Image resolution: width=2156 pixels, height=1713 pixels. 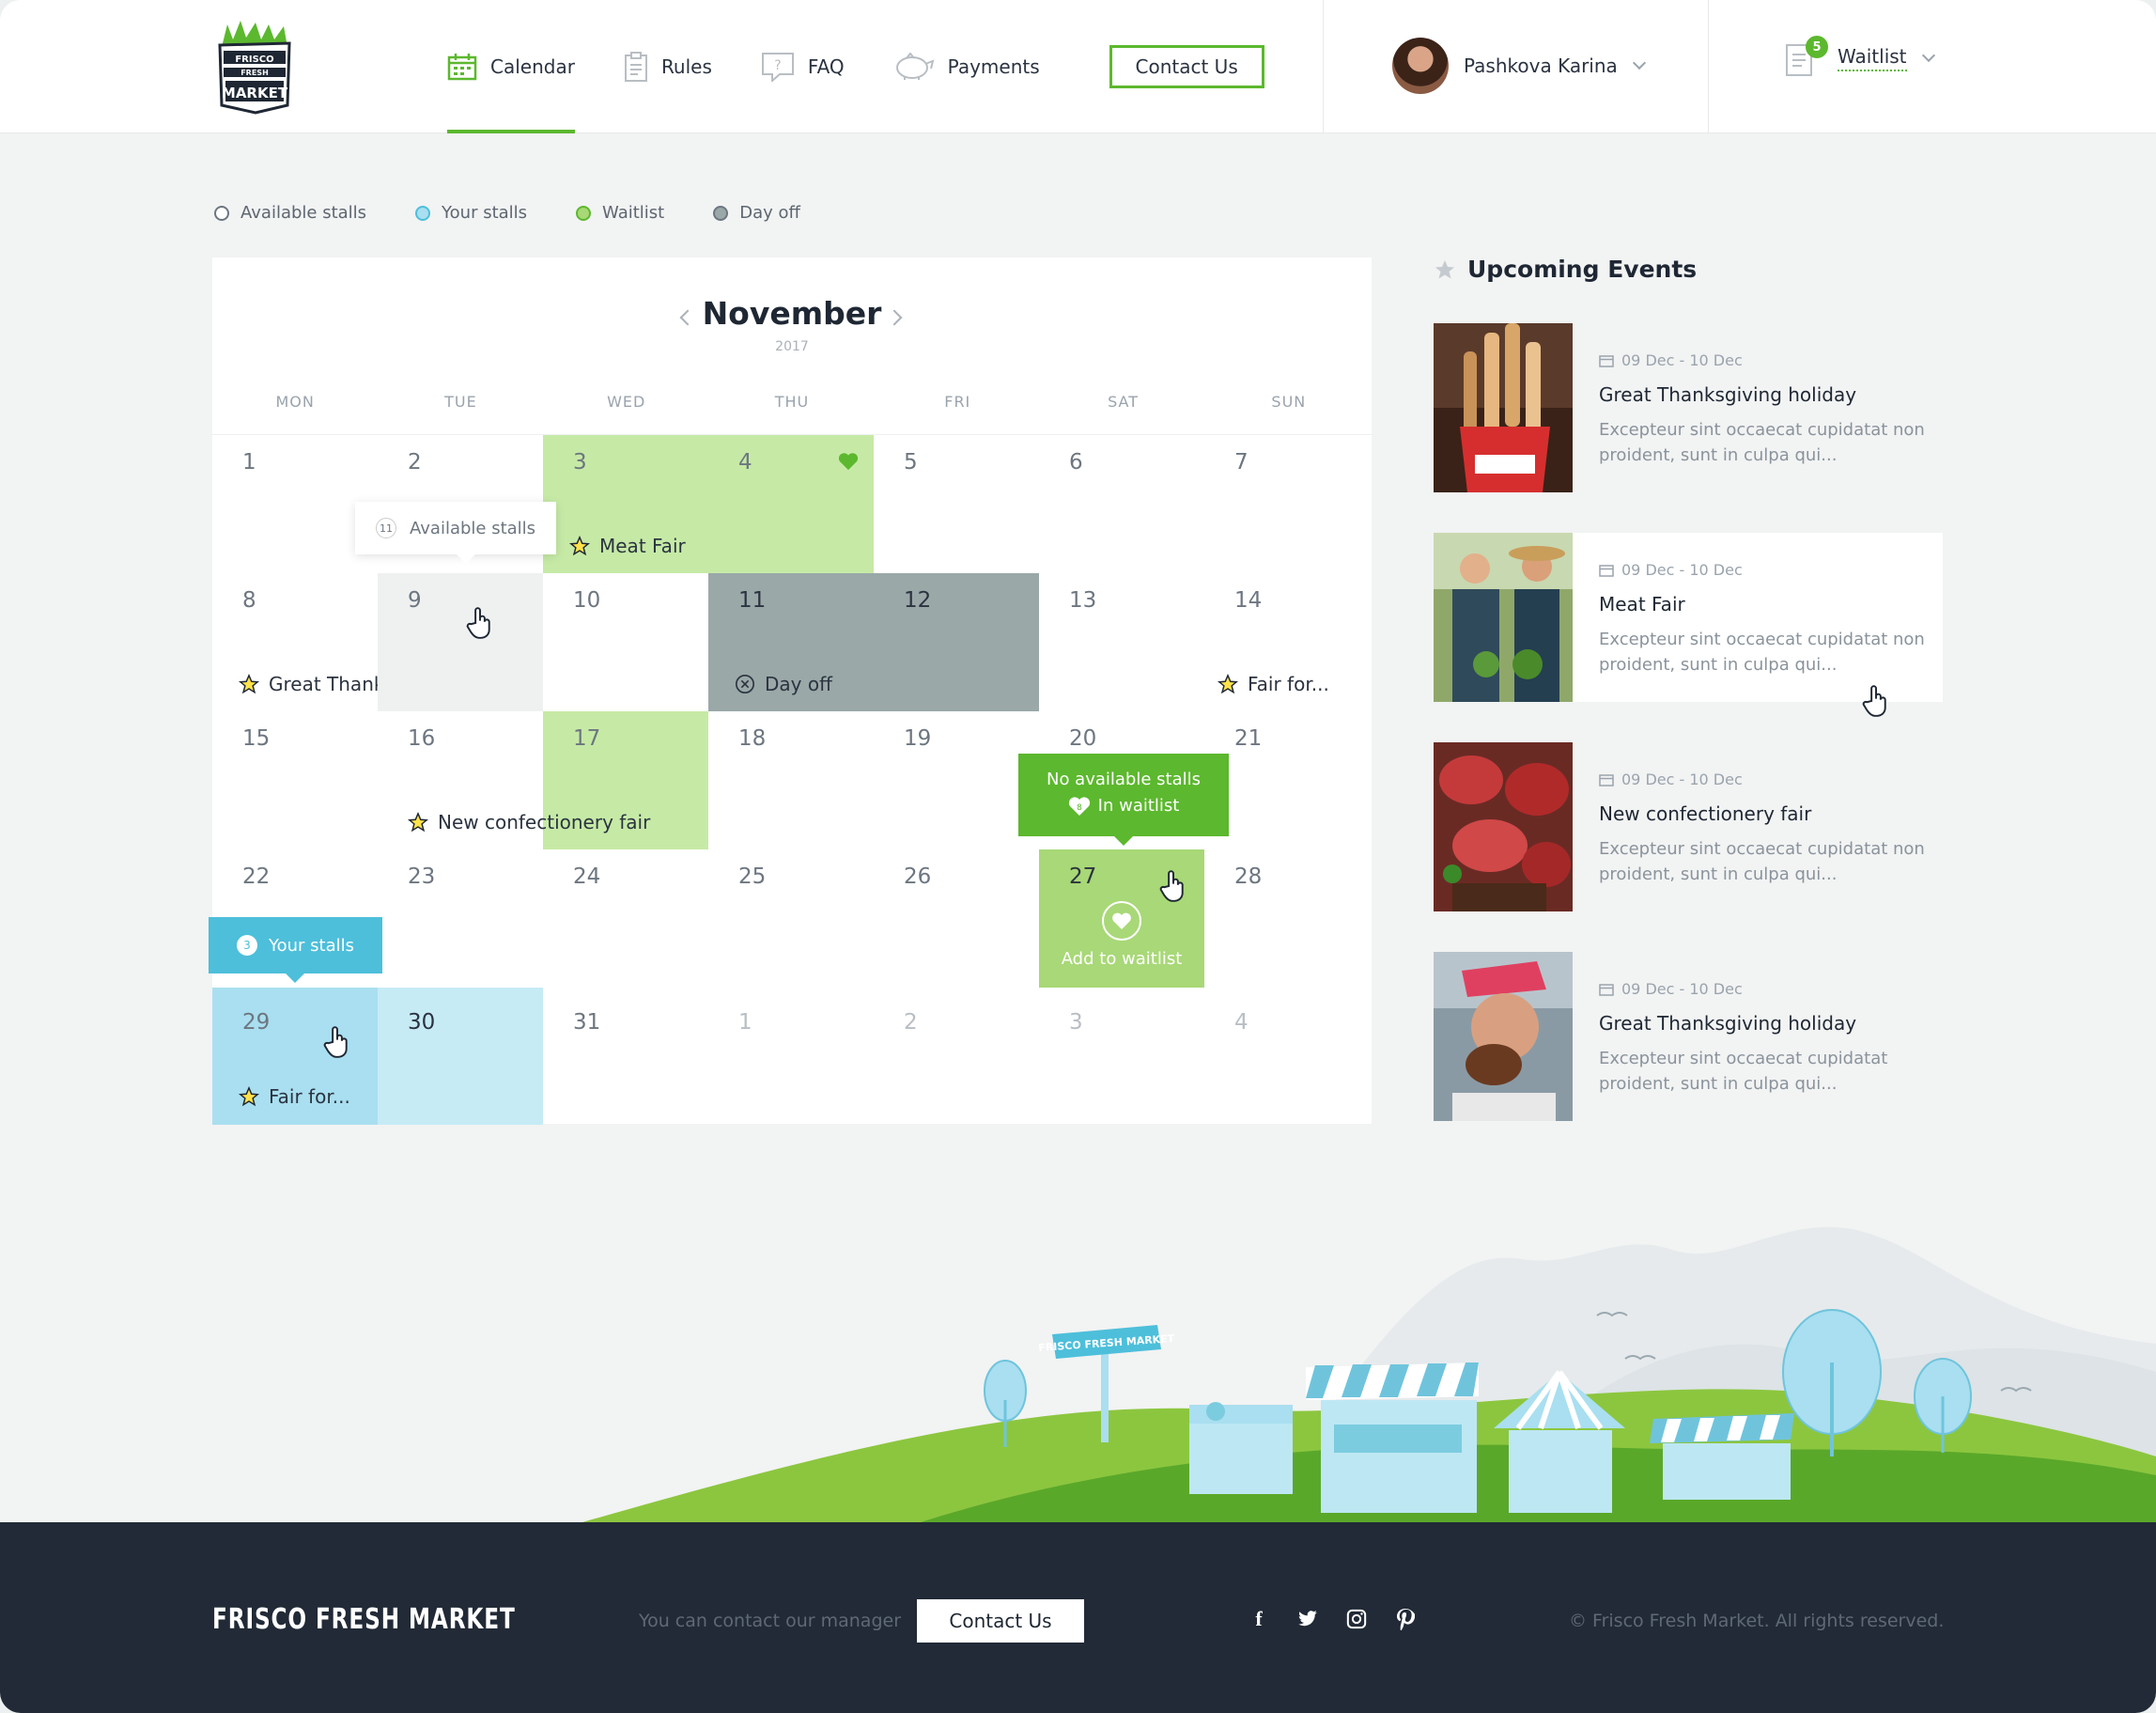 I want to click on day-cell: 28, so click(x=1287, y=918).